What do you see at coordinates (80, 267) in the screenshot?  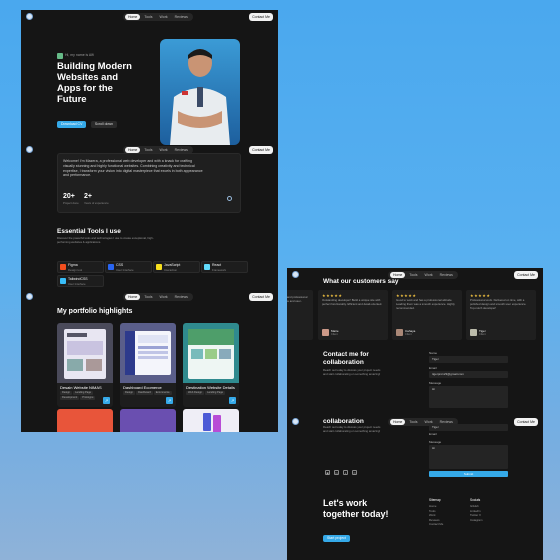 I see `tool-figma: Figma Design tool` at bounding box center [80, 267].